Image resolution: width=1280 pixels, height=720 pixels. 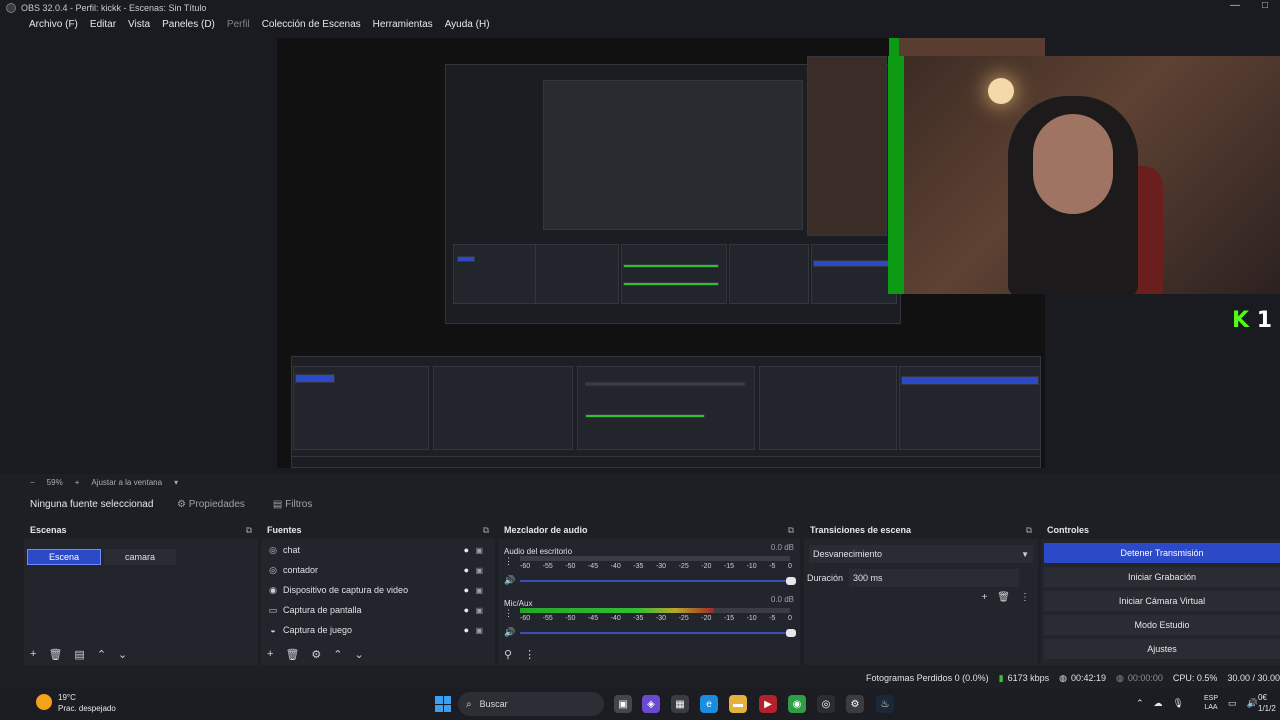 What do you see at coordinates (1178, 703) in the screenshot?
I see `microphone-icon: 🎙` at bounding box center [1178, 703].